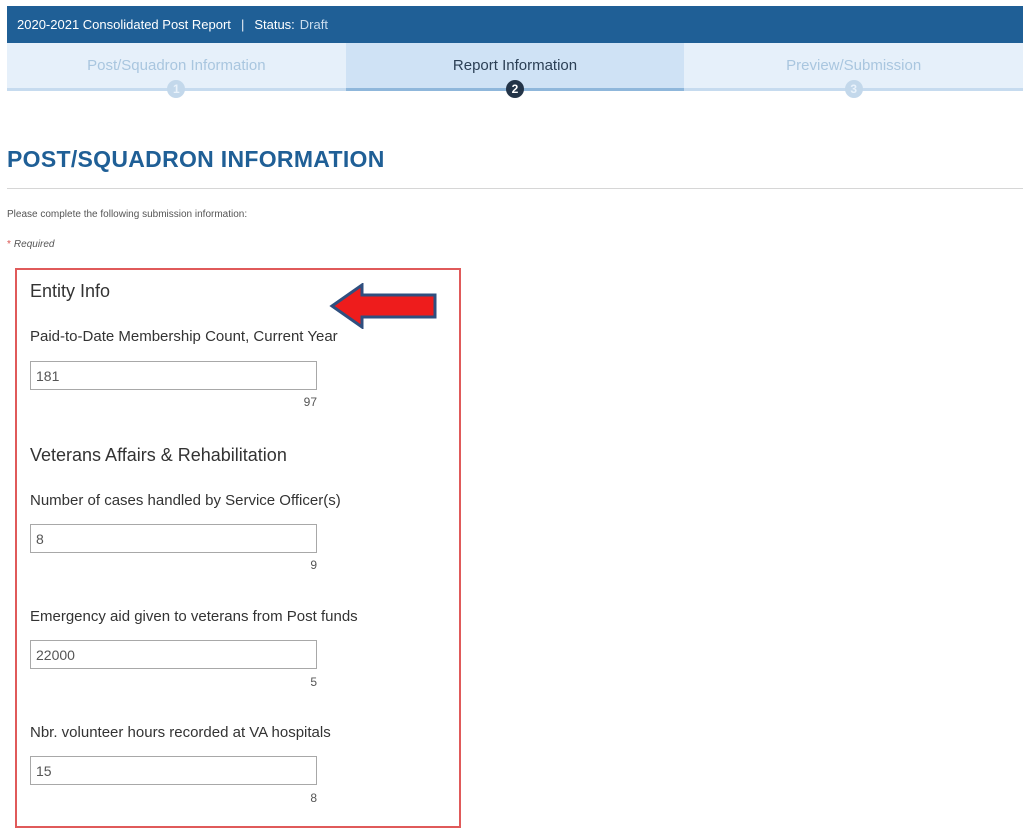 The image size is (1023, 828). Describe the element at coordinates (124, 24) in the screenshot. I see `report-title: 2020-2021 Consolidated Post Report` at that location.